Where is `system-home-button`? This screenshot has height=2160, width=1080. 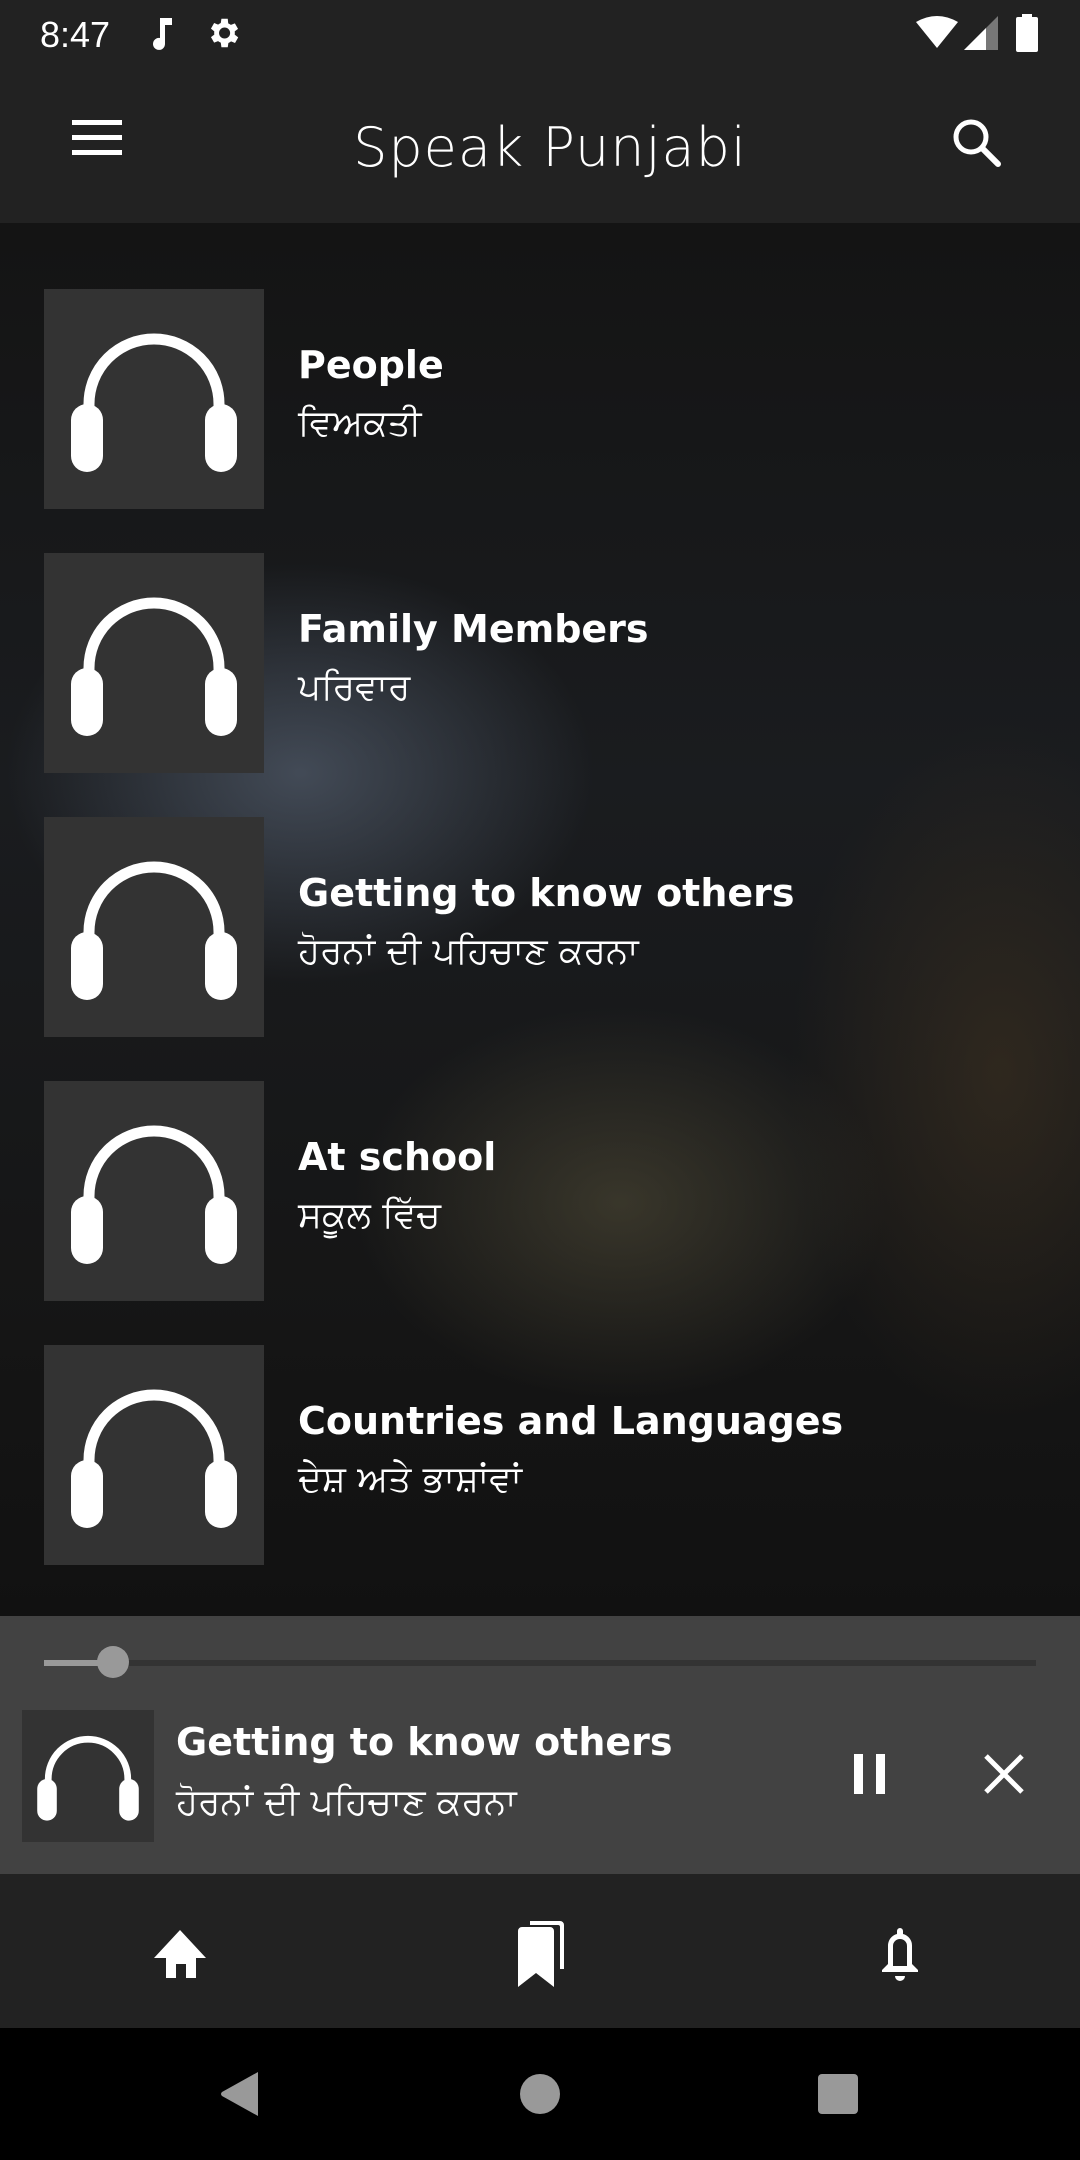
system-home-button is located at coordinates (540, 2094).